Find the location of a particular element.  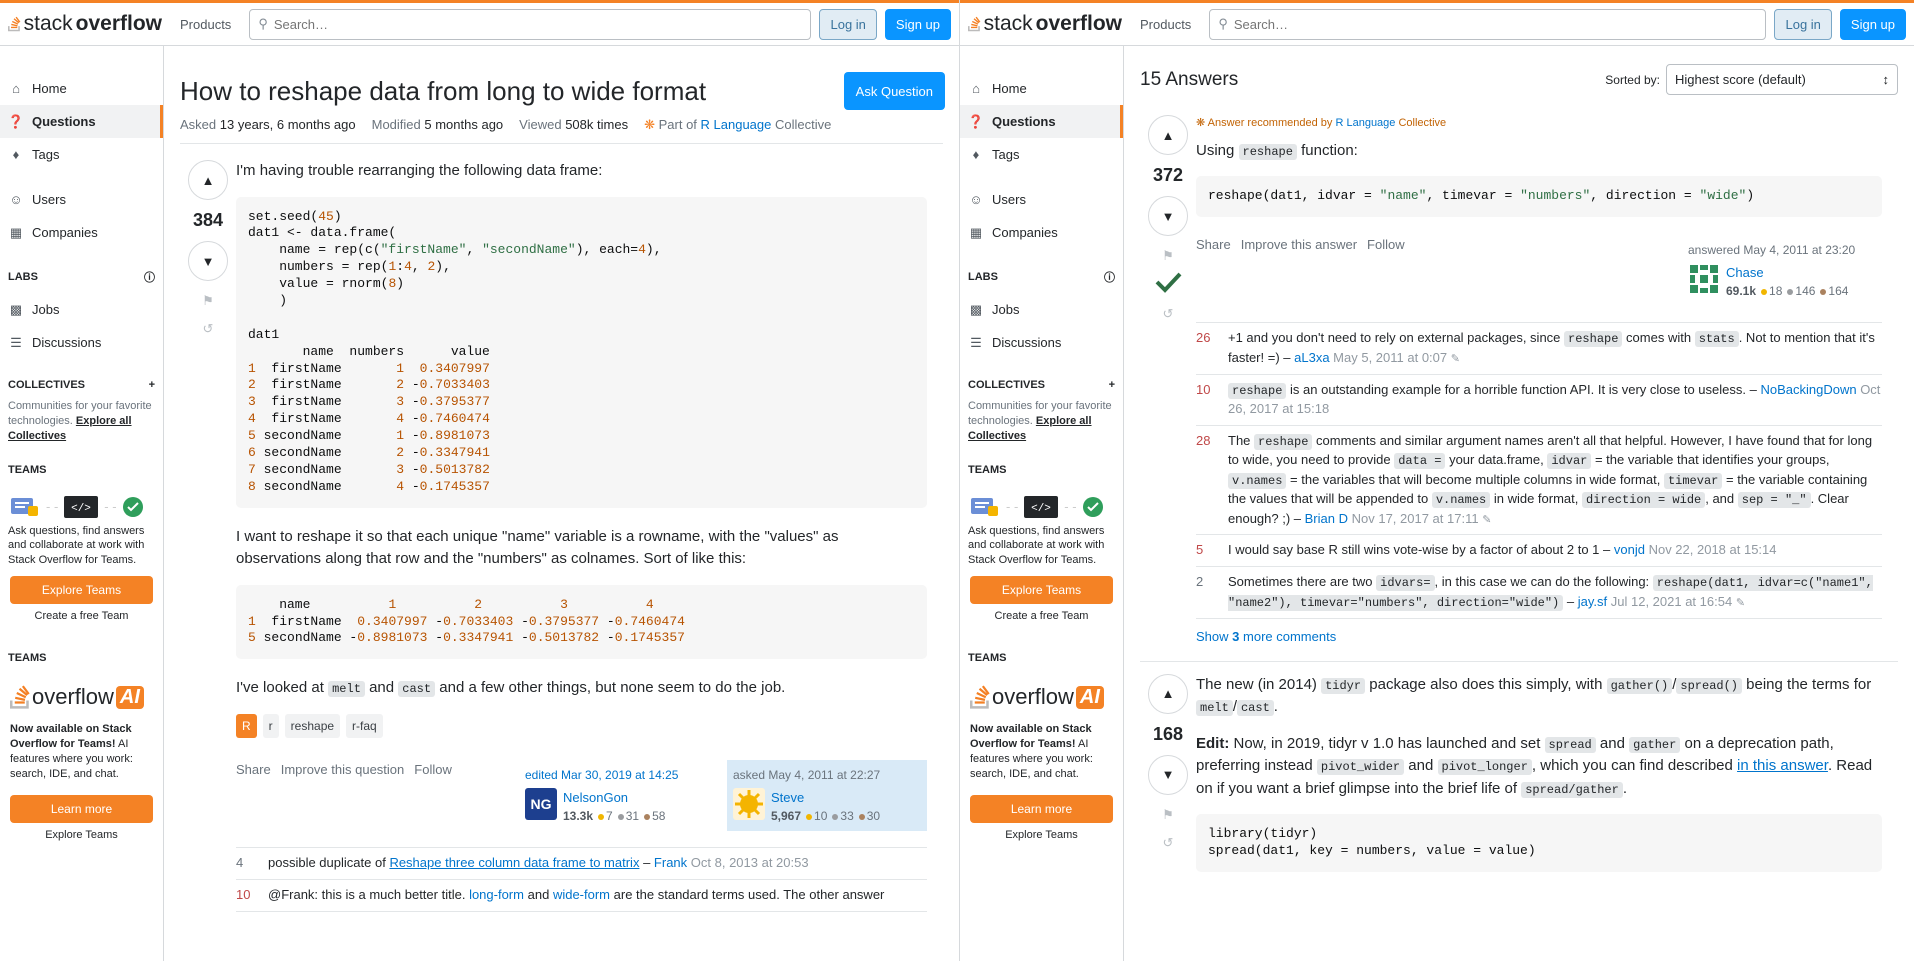

nav-discussions-label: Discussions is located at coordinates (67, 342).